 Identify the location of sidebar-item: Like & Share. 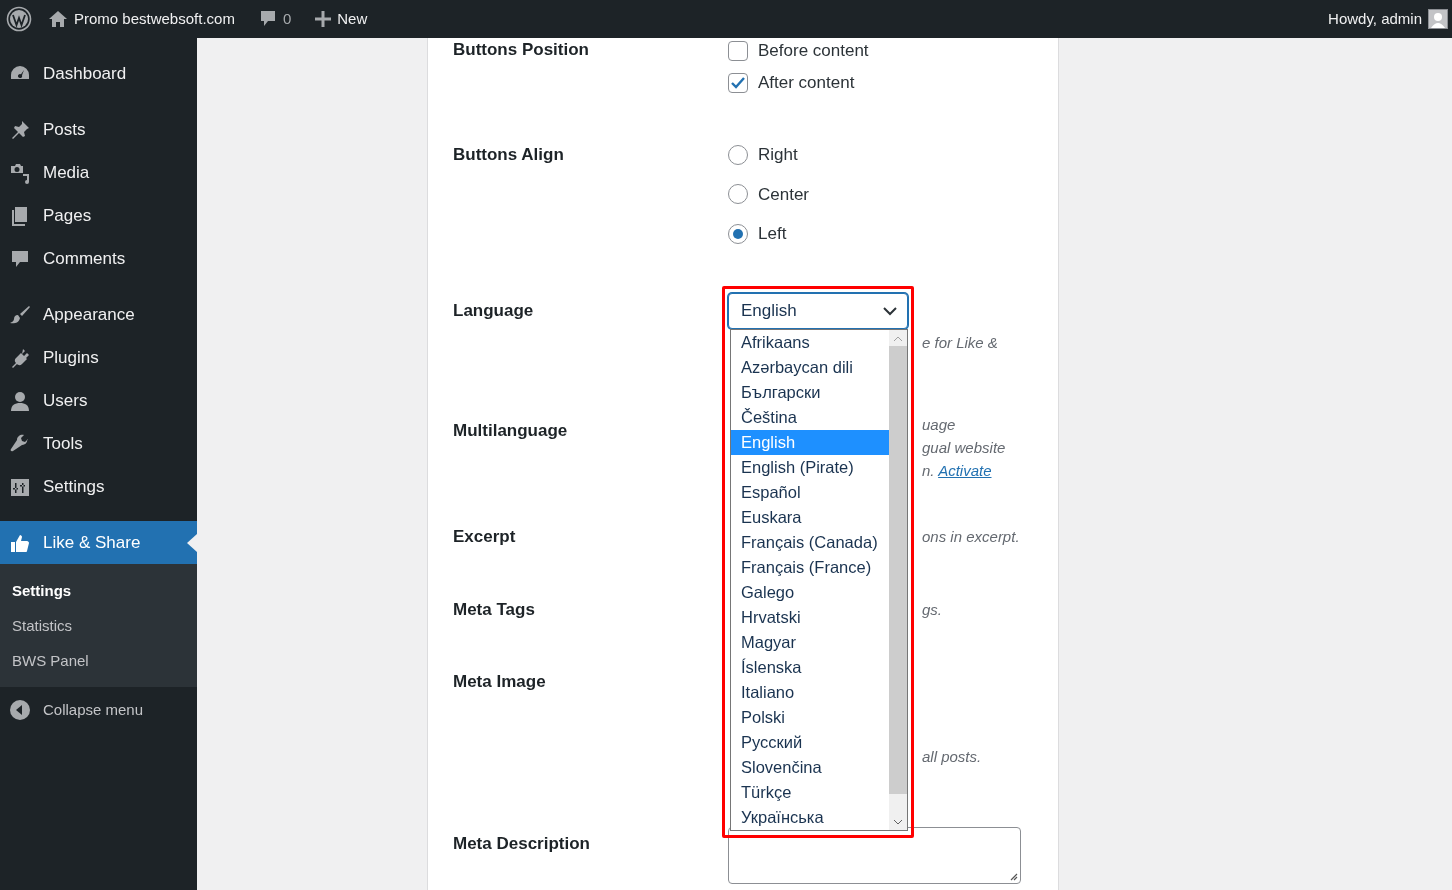
(98, 542).